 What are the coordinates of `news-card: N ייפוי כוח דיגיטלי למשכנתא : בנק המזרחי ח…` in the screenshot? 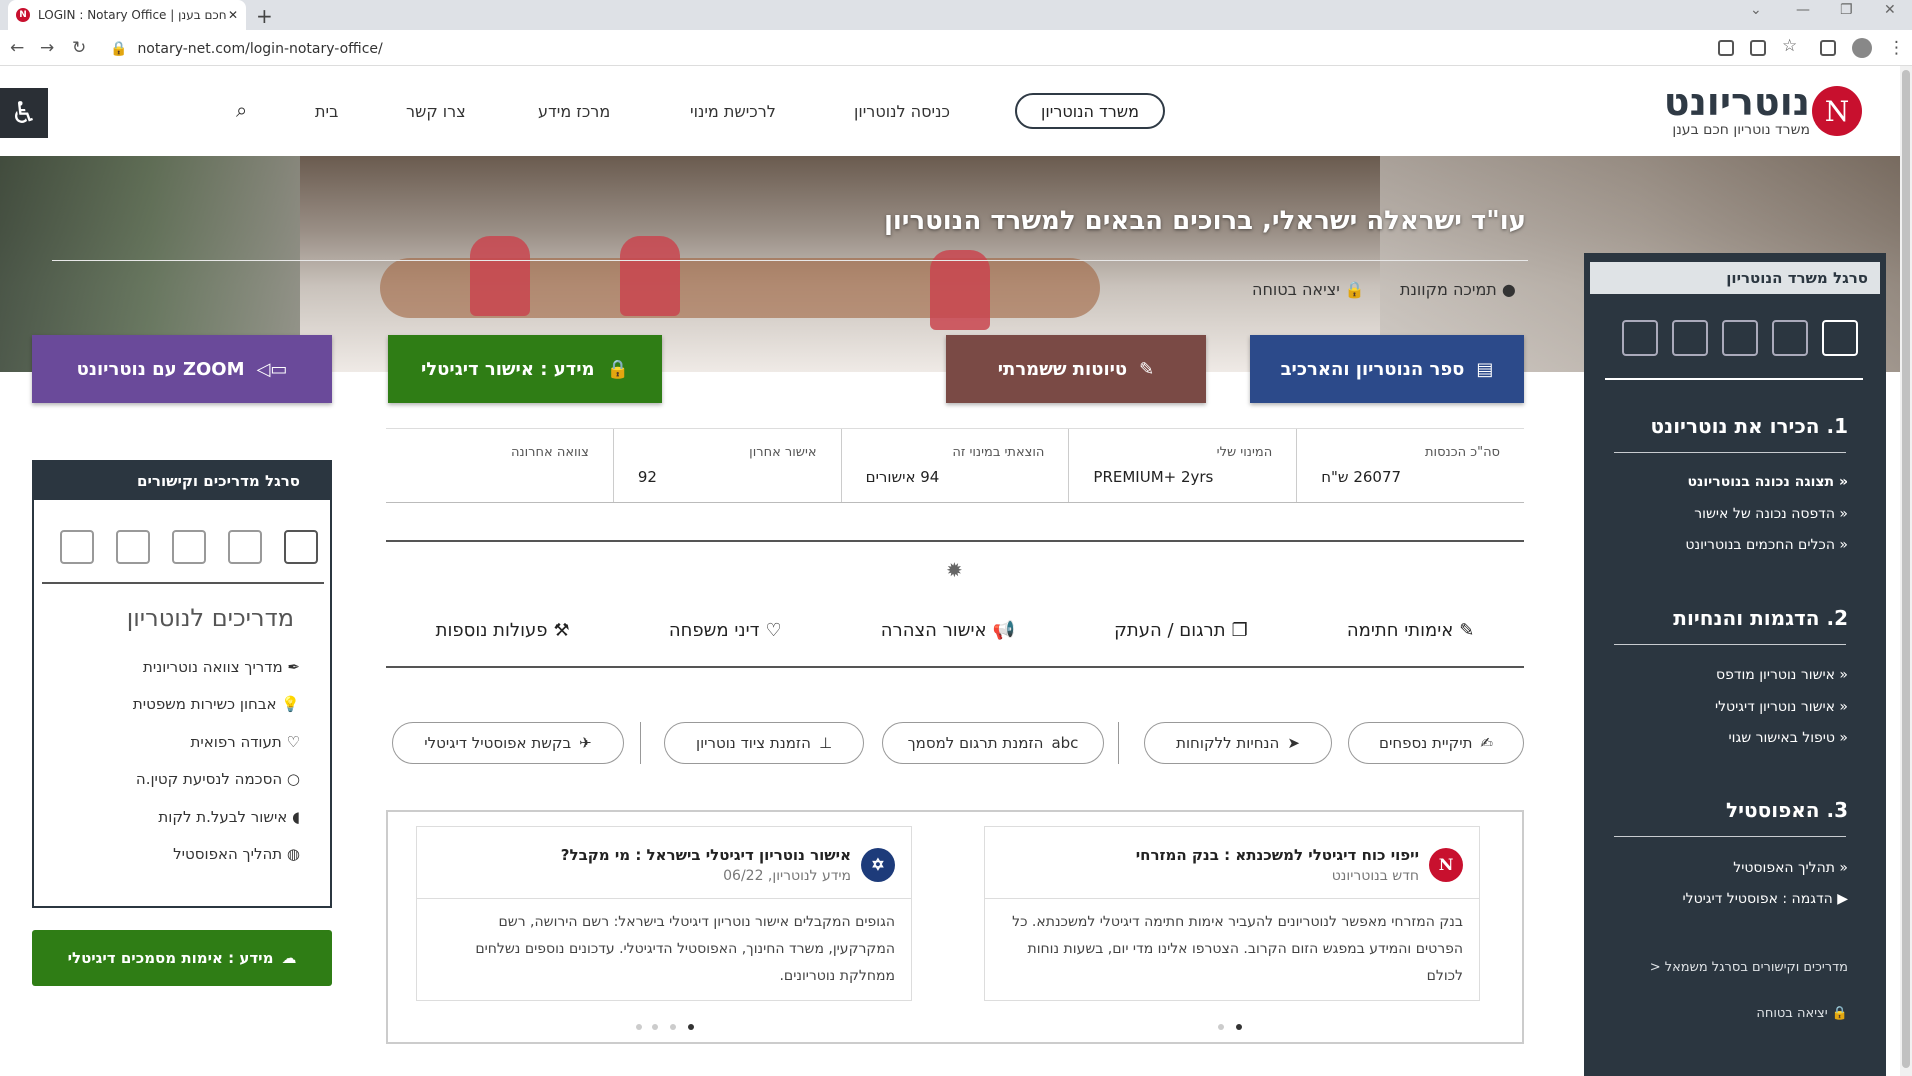 It's located at (1232, 913).